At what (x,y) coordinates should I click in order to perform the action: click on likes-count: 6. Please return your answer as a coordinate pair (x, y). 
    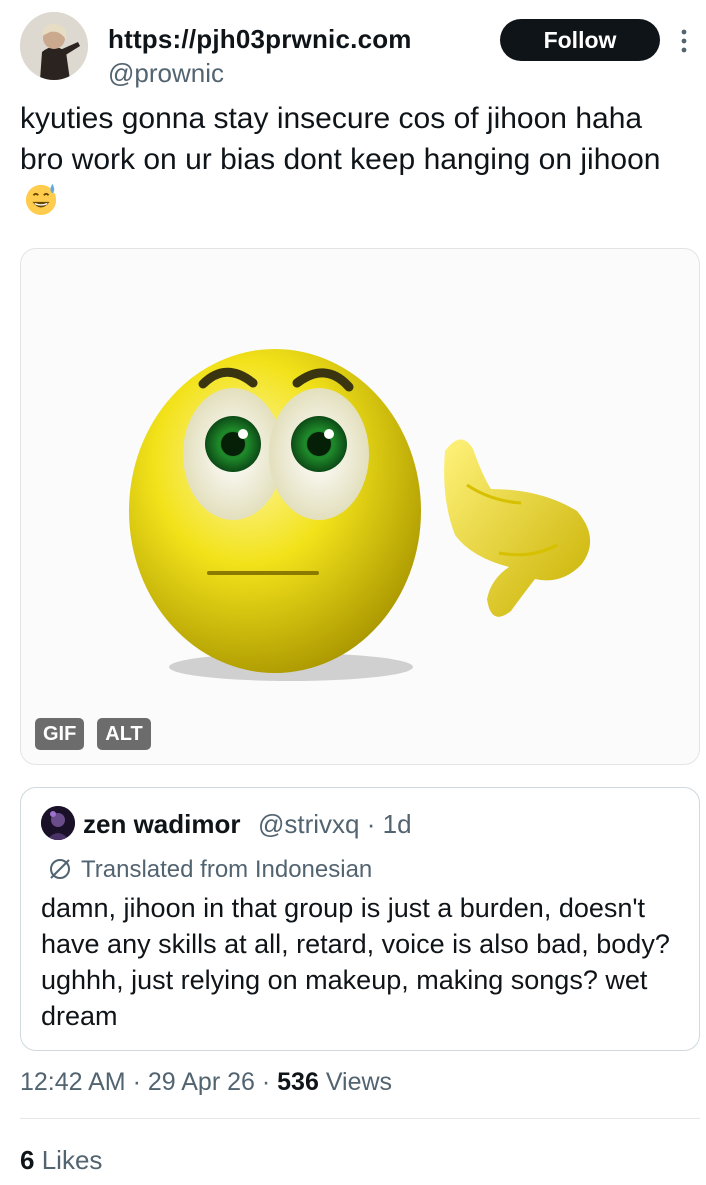
    Looking at the image, I should click on (27, 1160).